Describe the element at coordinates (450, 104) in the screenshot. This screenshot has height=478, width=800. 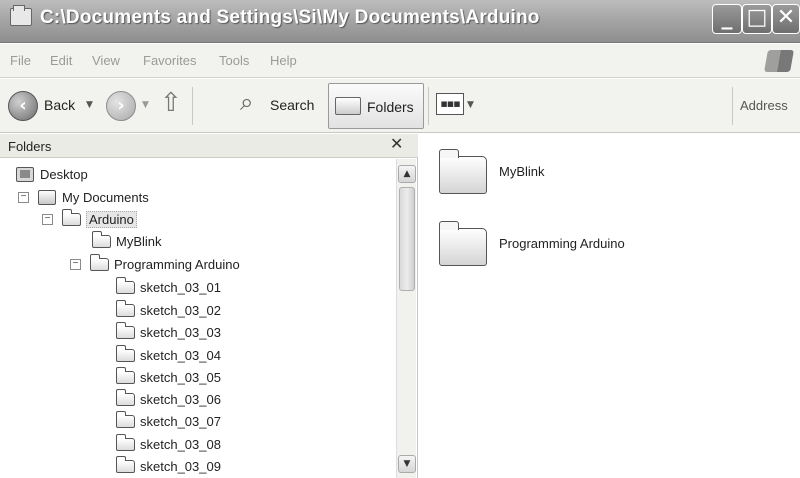
I see `views-icon: ▪▪▪` at that location.